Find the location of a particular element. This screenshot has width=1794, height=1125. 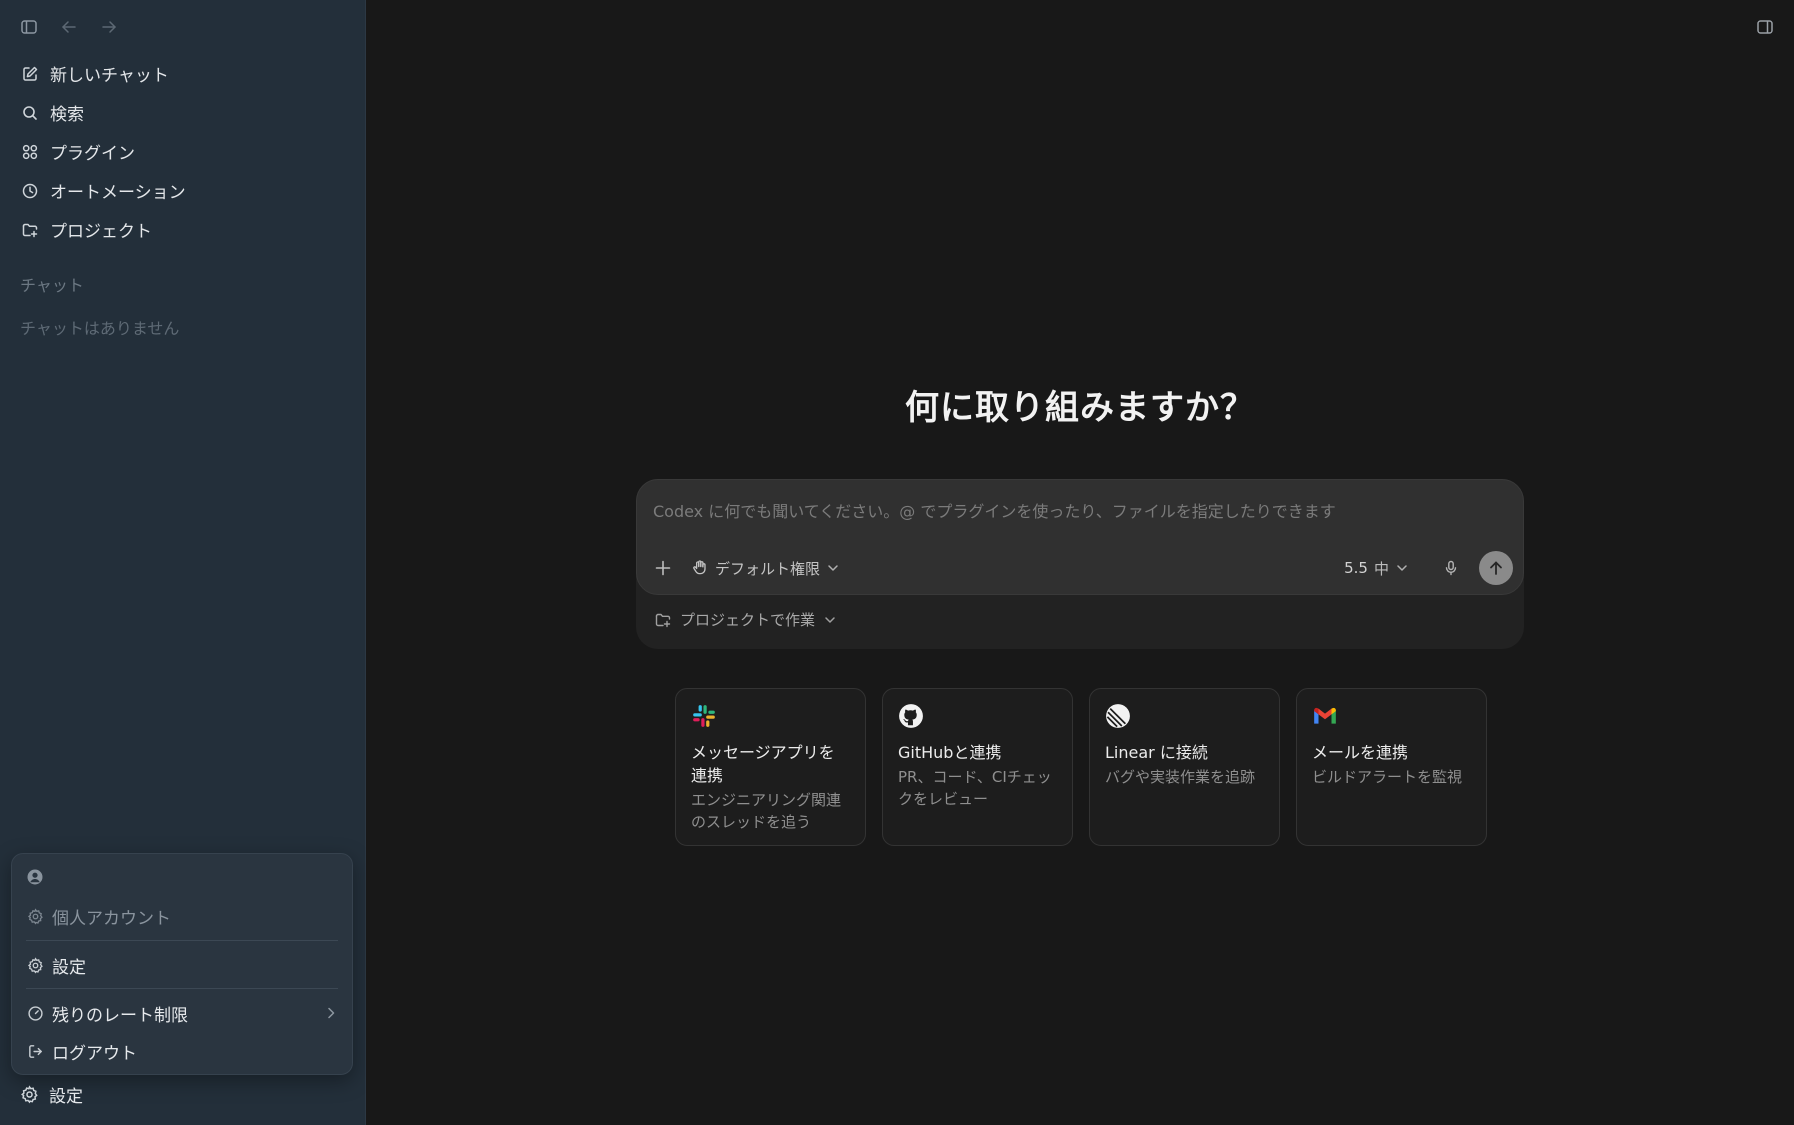

suggestion-card-messaging: メッセージアプリを連携 エンジニアリング関連のスレッドを追う is located at coordinates (770, 767).